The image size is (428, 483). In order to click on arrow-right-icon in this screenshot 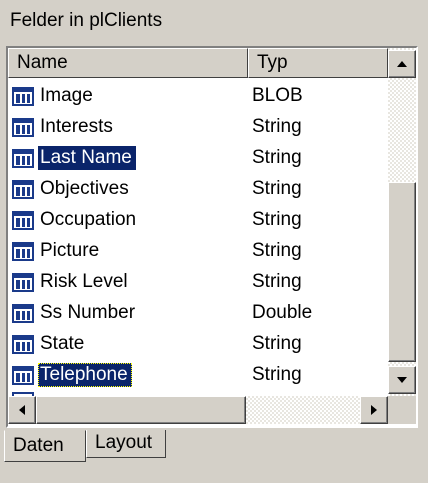, I will do `click(374, 410)`.